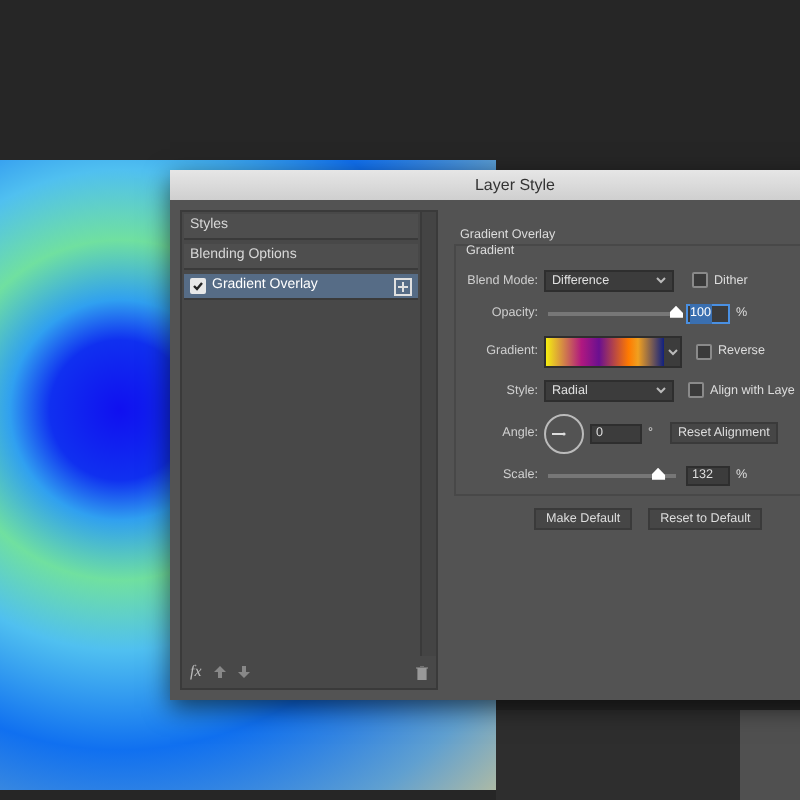  What do you see at coordinates (515, 185) in the screenshot?
I see `window-title: Layer Style` at bounding box center [515, 185].